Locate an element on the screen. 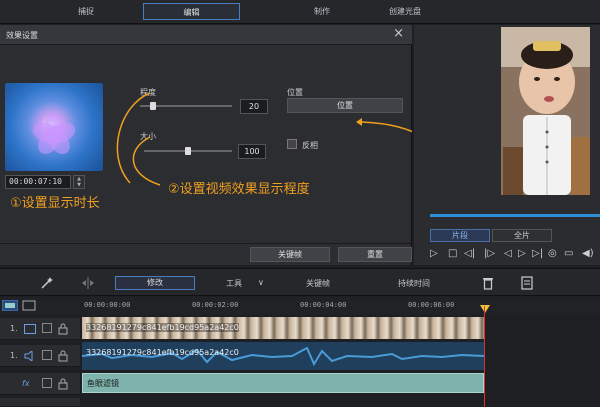 Image resolution: width=600 pixels, height=407 pixels. prev-frame-icon: ◁| is located at coordinates (469, 253).